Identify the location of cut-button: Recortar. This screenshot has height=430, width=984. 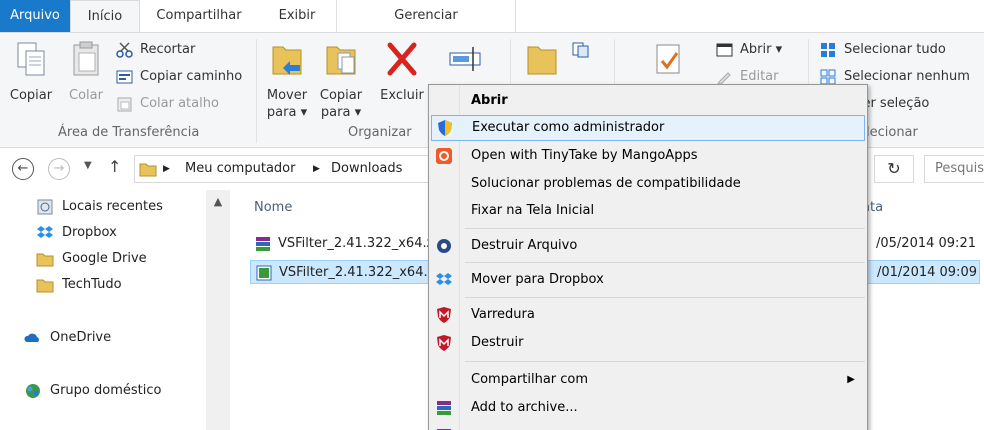
(154, 50).